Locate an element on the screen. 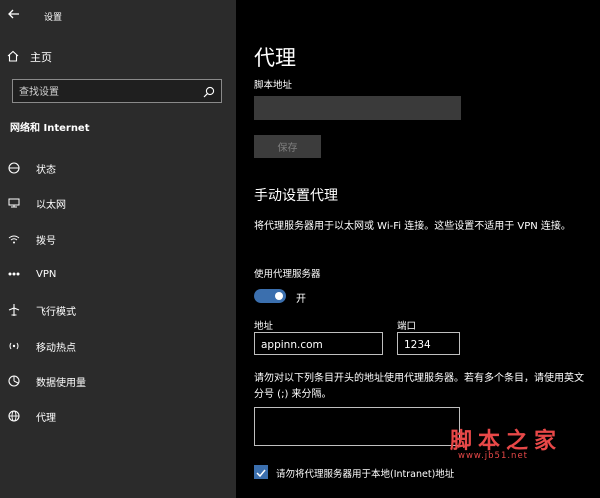 The height and width of the screenshot is (498, 600). status-icon is located at coordinates (14, 168).